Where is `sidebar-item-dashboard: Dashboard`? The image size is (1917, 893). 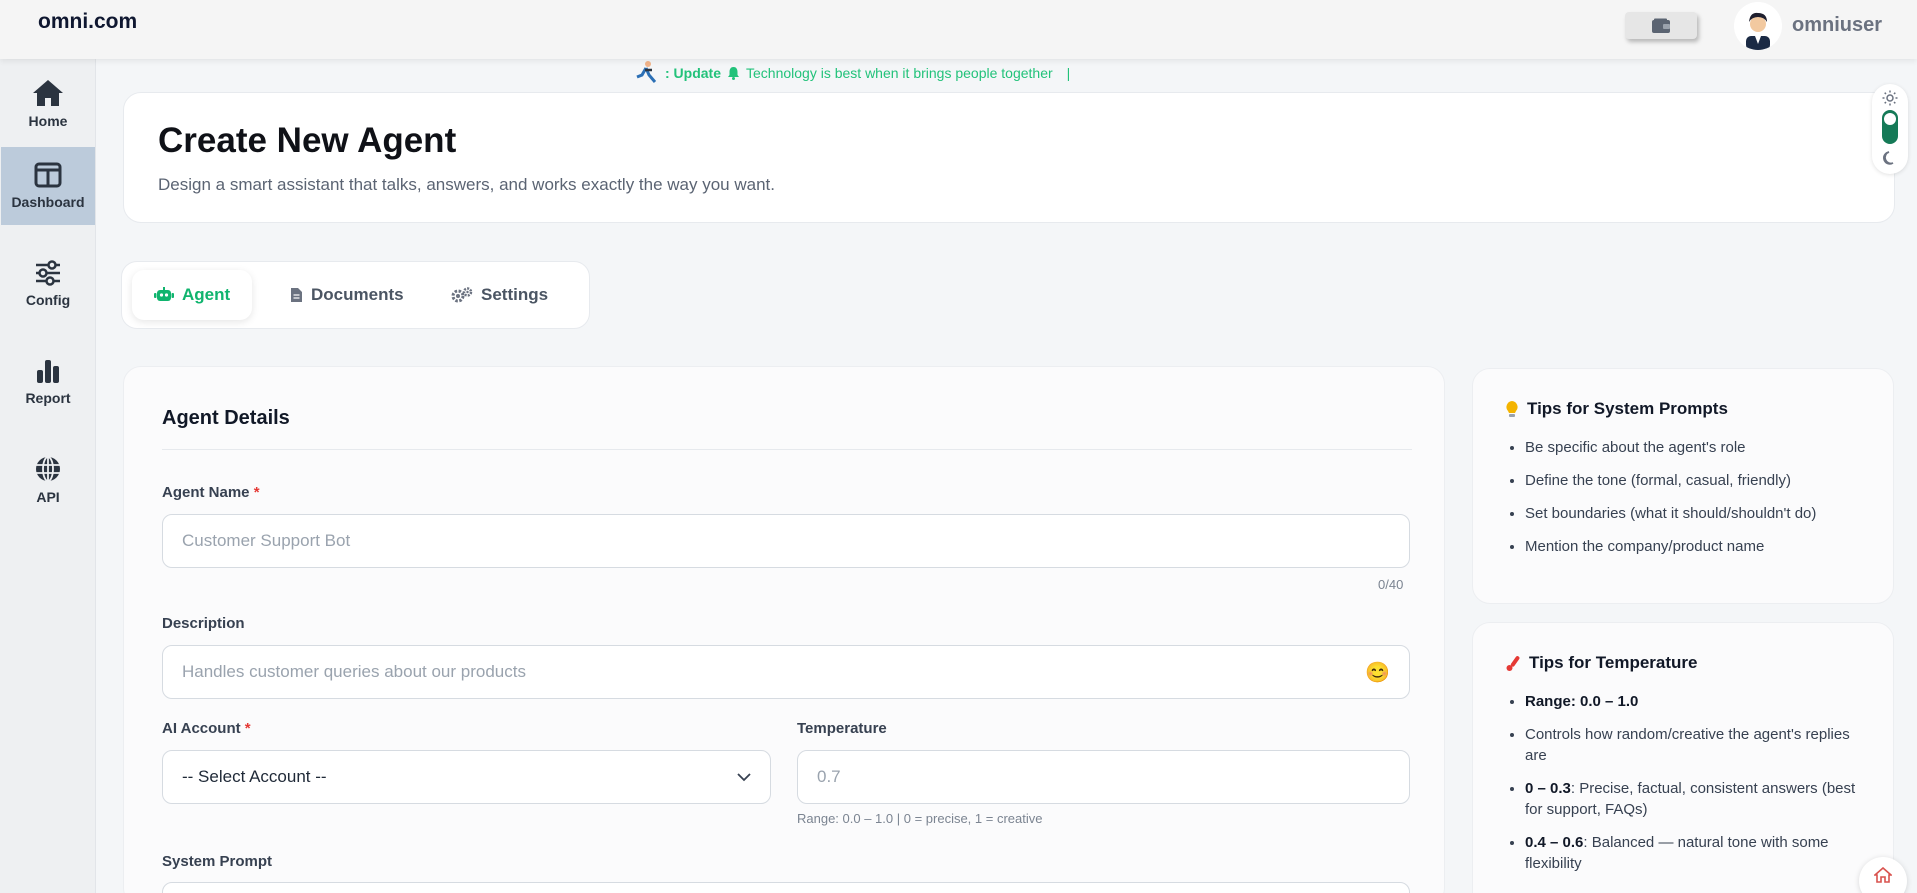
sidebar-item-dashboard: Dashboard is located at coordinates (48, 186).